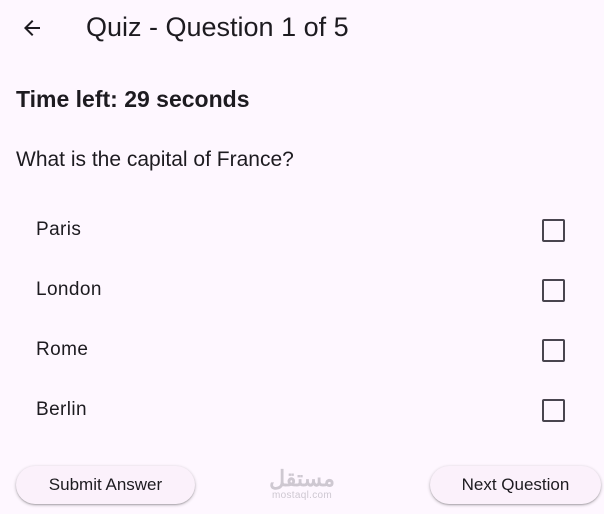 The height and width of the screenshot is (514, 604). I want to click on watermark-url: mostaql.com, so click(302, 495).